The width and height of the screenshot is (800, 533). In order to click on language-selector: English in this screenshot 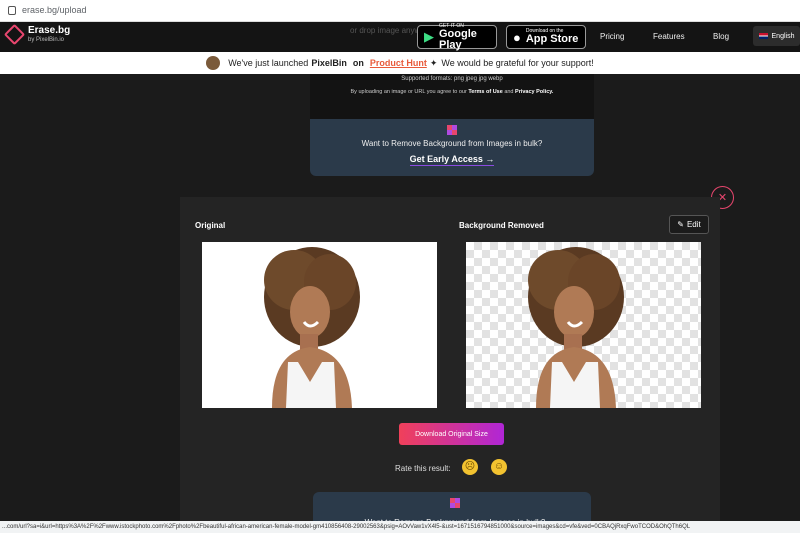, I will do `click(776, 36)`.